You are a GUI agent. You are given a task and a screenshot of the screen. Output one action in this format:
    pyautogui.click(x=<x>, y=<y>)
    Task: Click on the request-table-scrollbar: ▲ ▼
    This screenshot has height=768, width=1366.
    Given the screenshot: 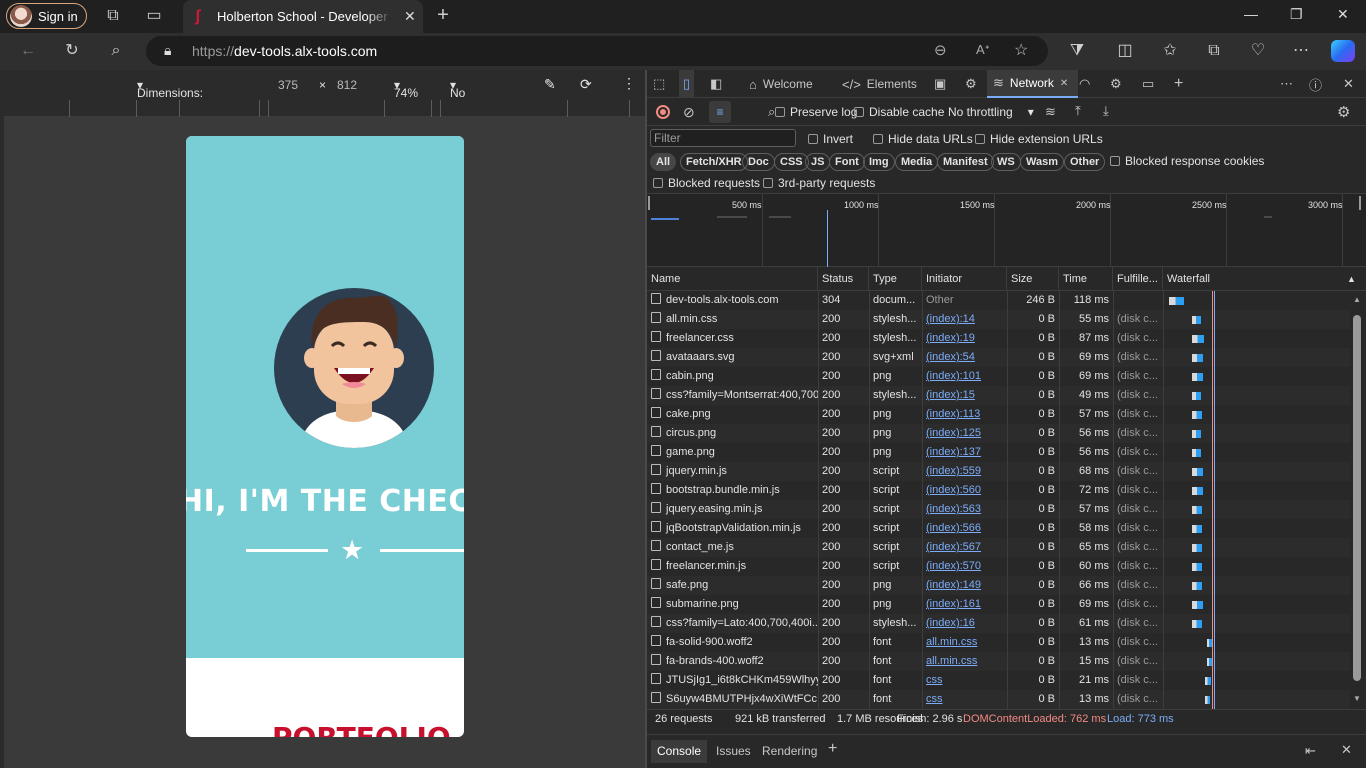 What is the action you would take?
    pyautogui.click(x=1358, y=500)
    